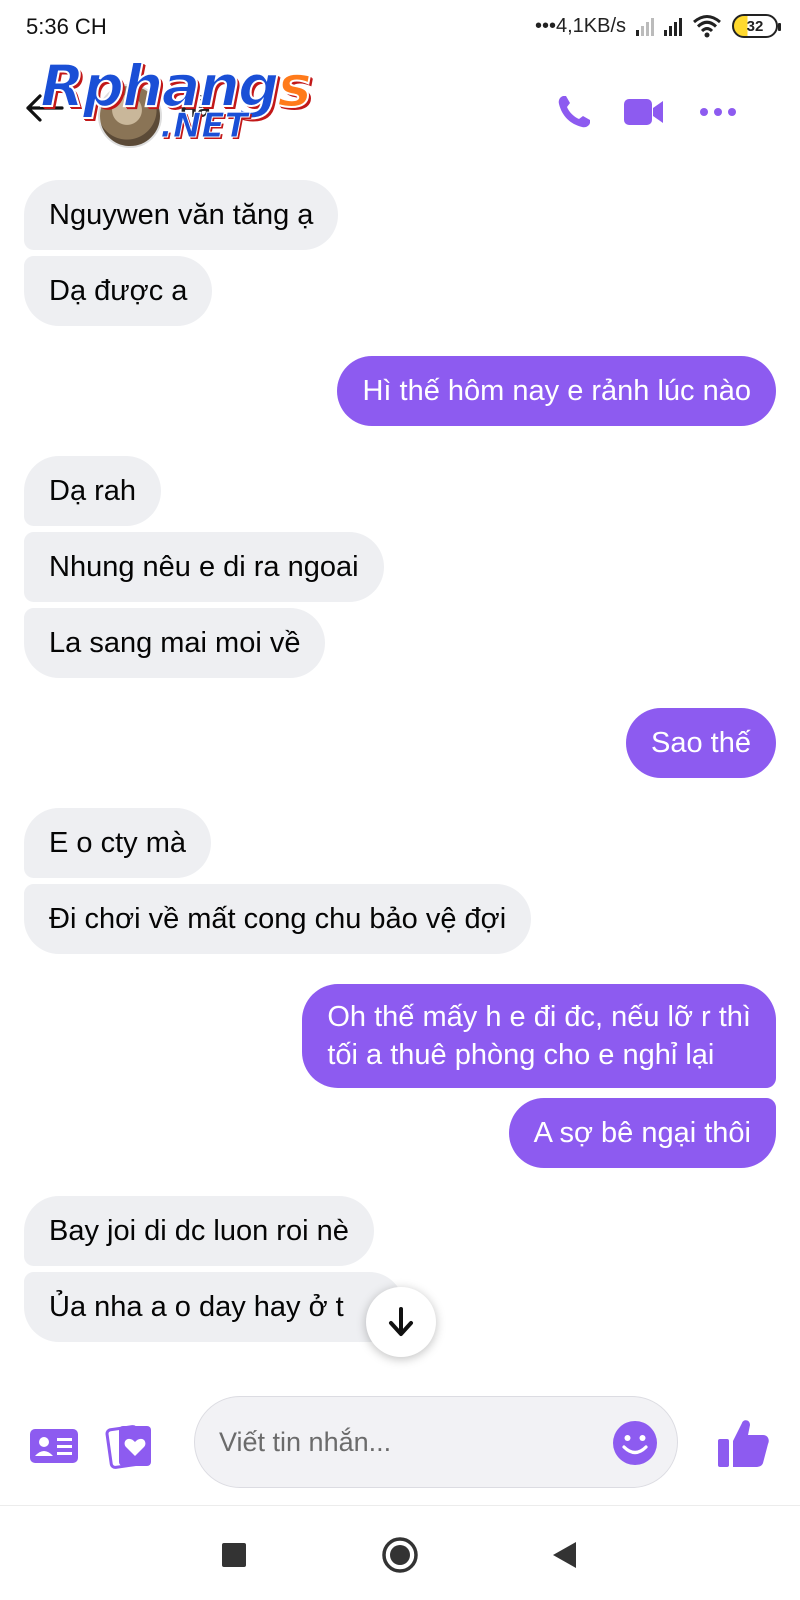 The image size is (800, 1600). Describe the element at coordinates (642, 1133) in the screenshot. I see `message-outgoing: A sợ bê ngại thôi` at that location.